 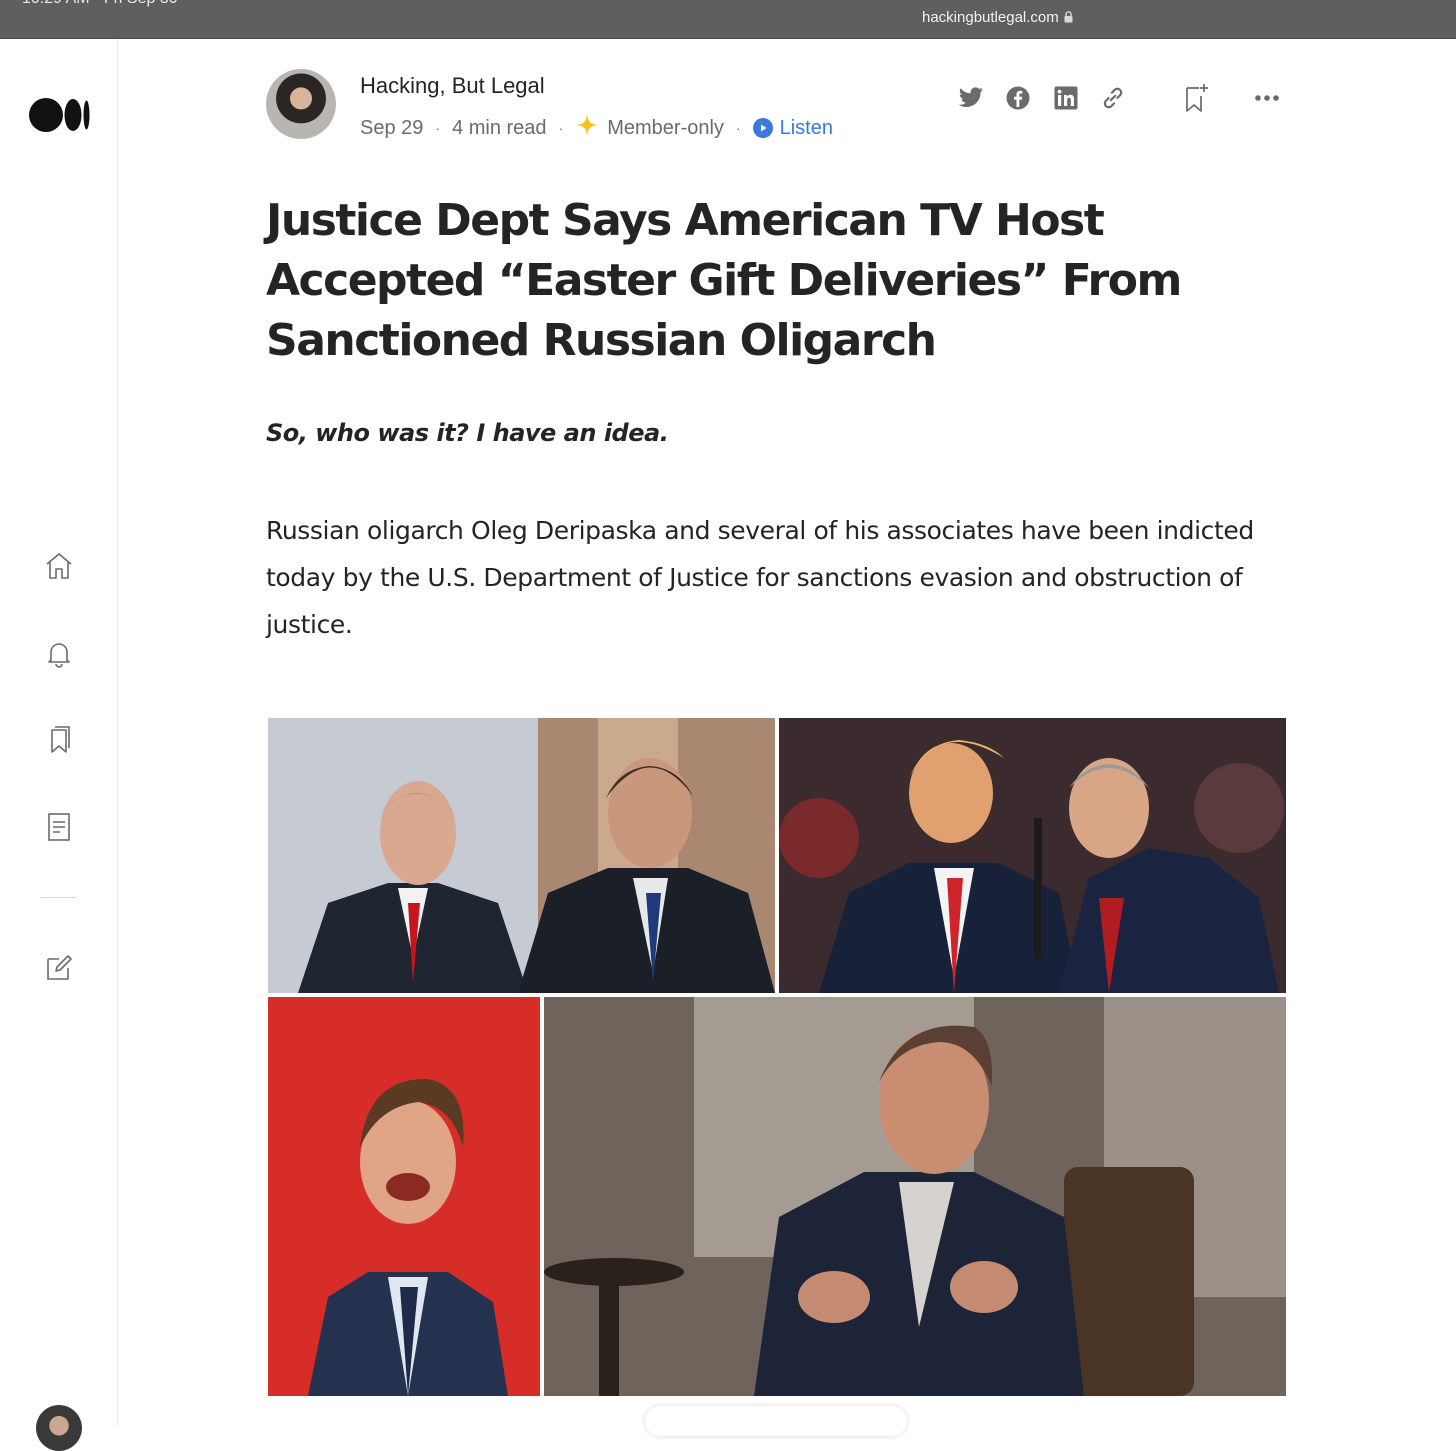 I want to click on document-icon, so click(x=59, y=827).